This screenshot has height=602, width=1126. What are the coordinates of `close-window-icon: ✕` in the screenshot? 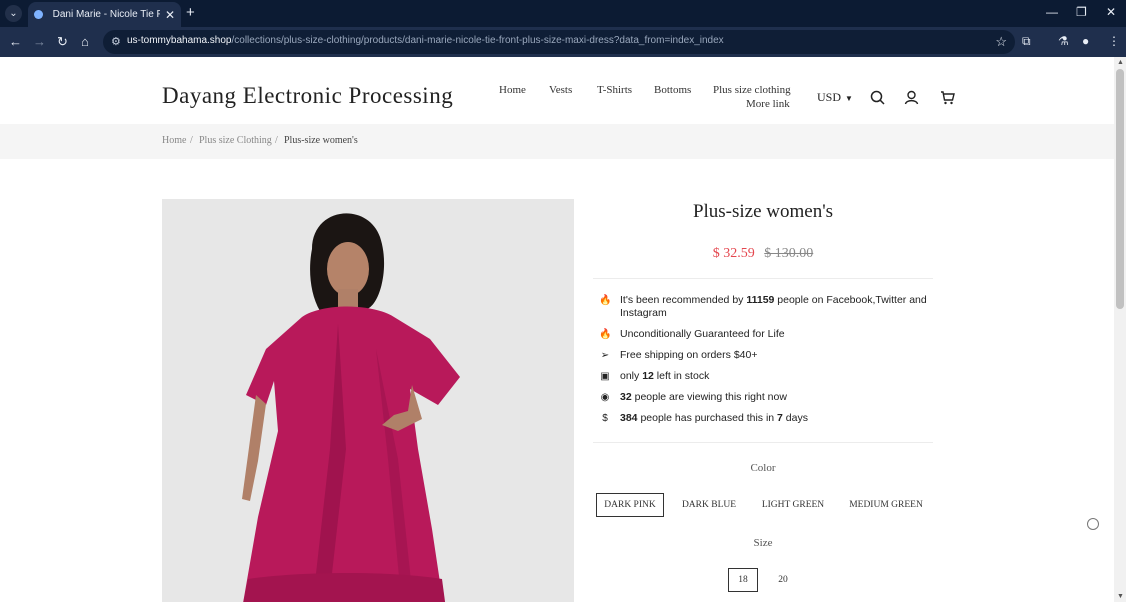 It's located at (1111, 12).